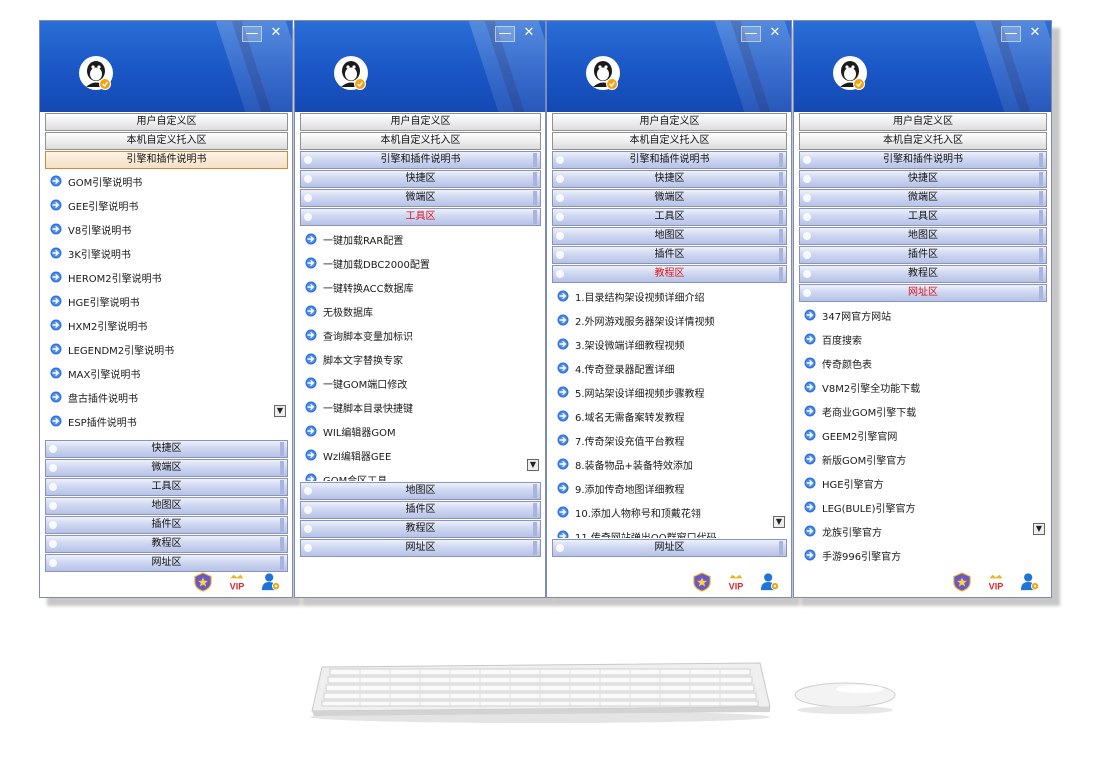 The height and width of the screenshot is (783, 1100). I want to click on list-item: GEEM2引擎官网, so click(922, 435).